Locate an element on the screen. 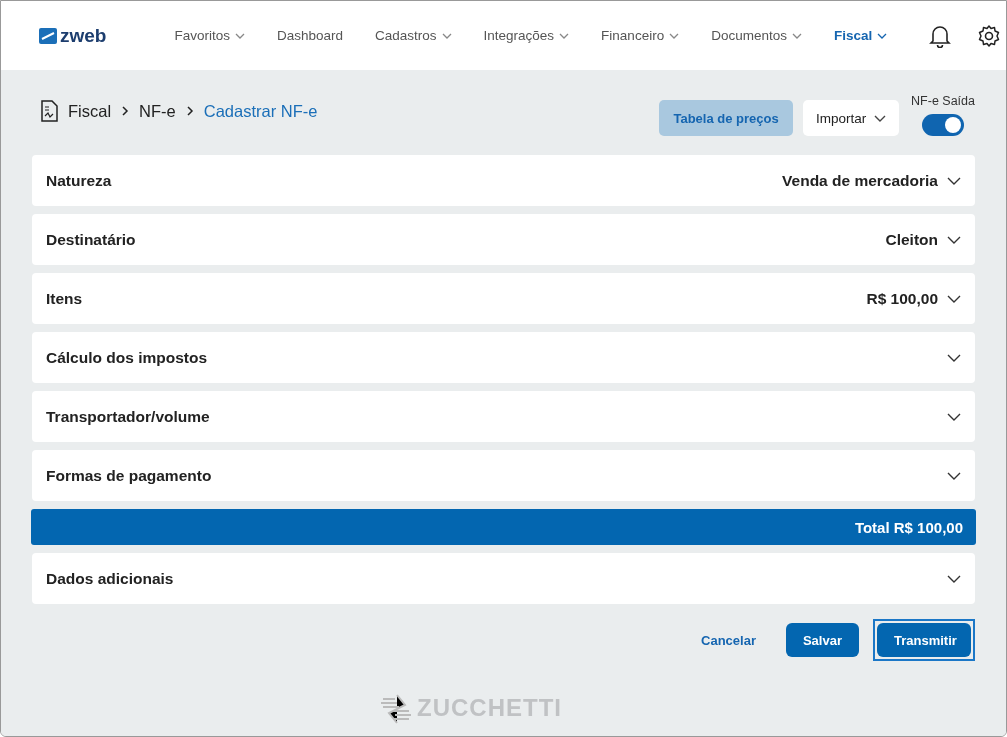  toggle-label: NF-e Saída is located at coordinates (943, 101).